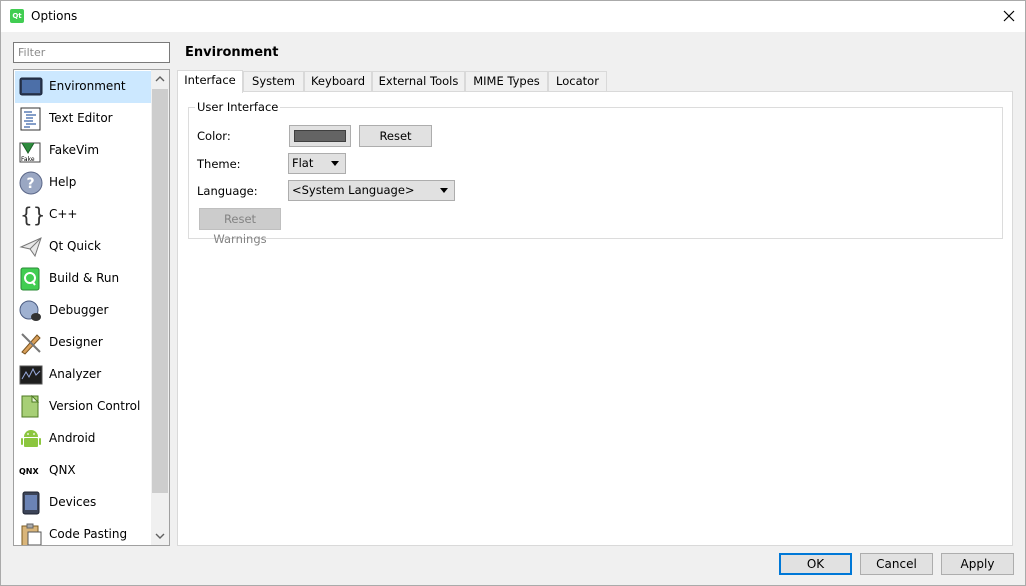 This screenshot has height=586, width=1026. I want to click on sidebar-item-environment: Environment, so click(83, 87).